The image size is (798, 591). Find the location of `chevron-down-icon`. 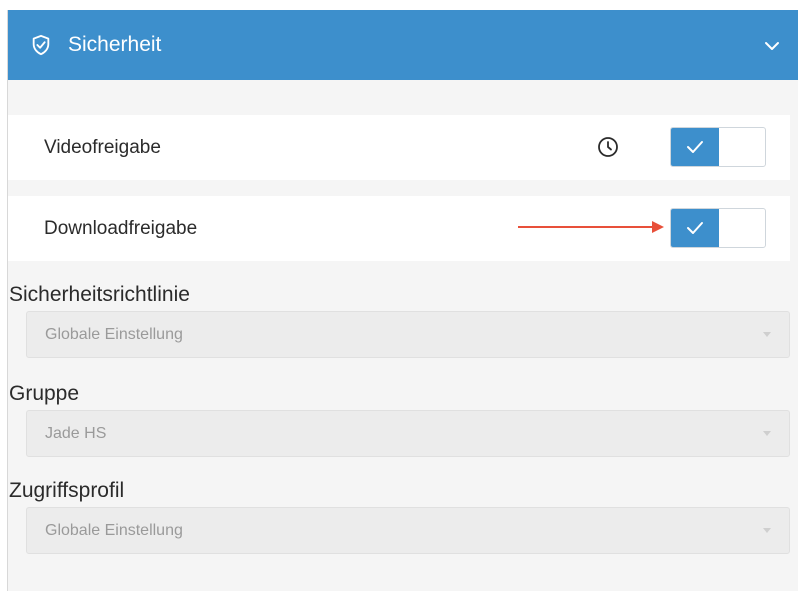

chevron-down-icon is located at coordinates (772, 46).